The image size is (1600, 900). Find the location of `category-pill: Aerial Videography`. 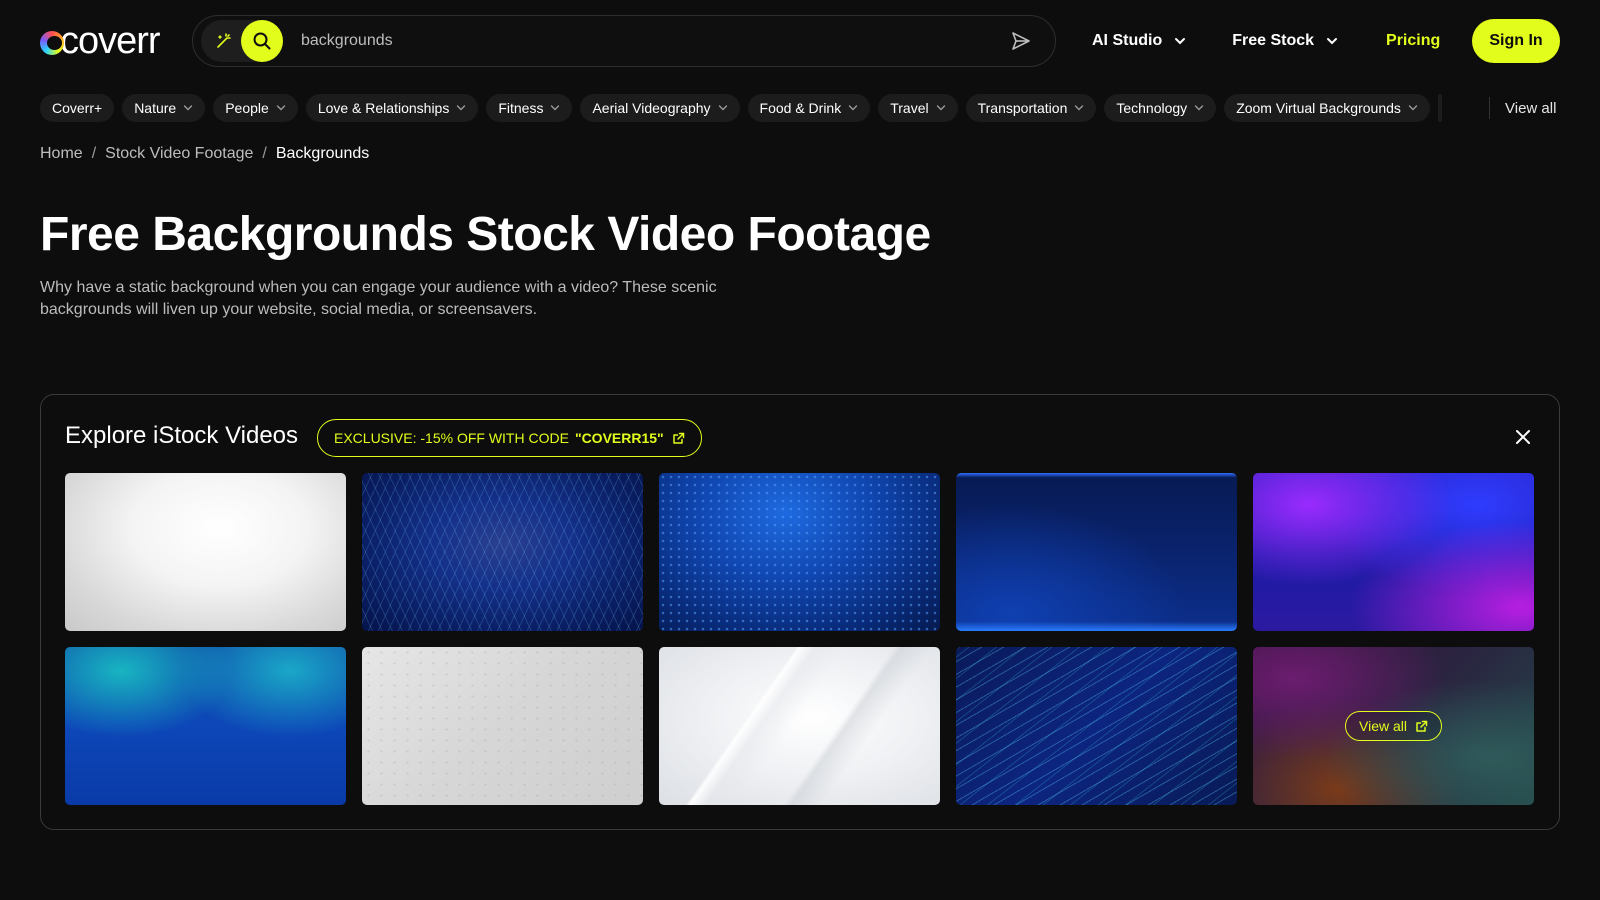

category-pill: Aerial Videography is located at coordinates (660, 108).